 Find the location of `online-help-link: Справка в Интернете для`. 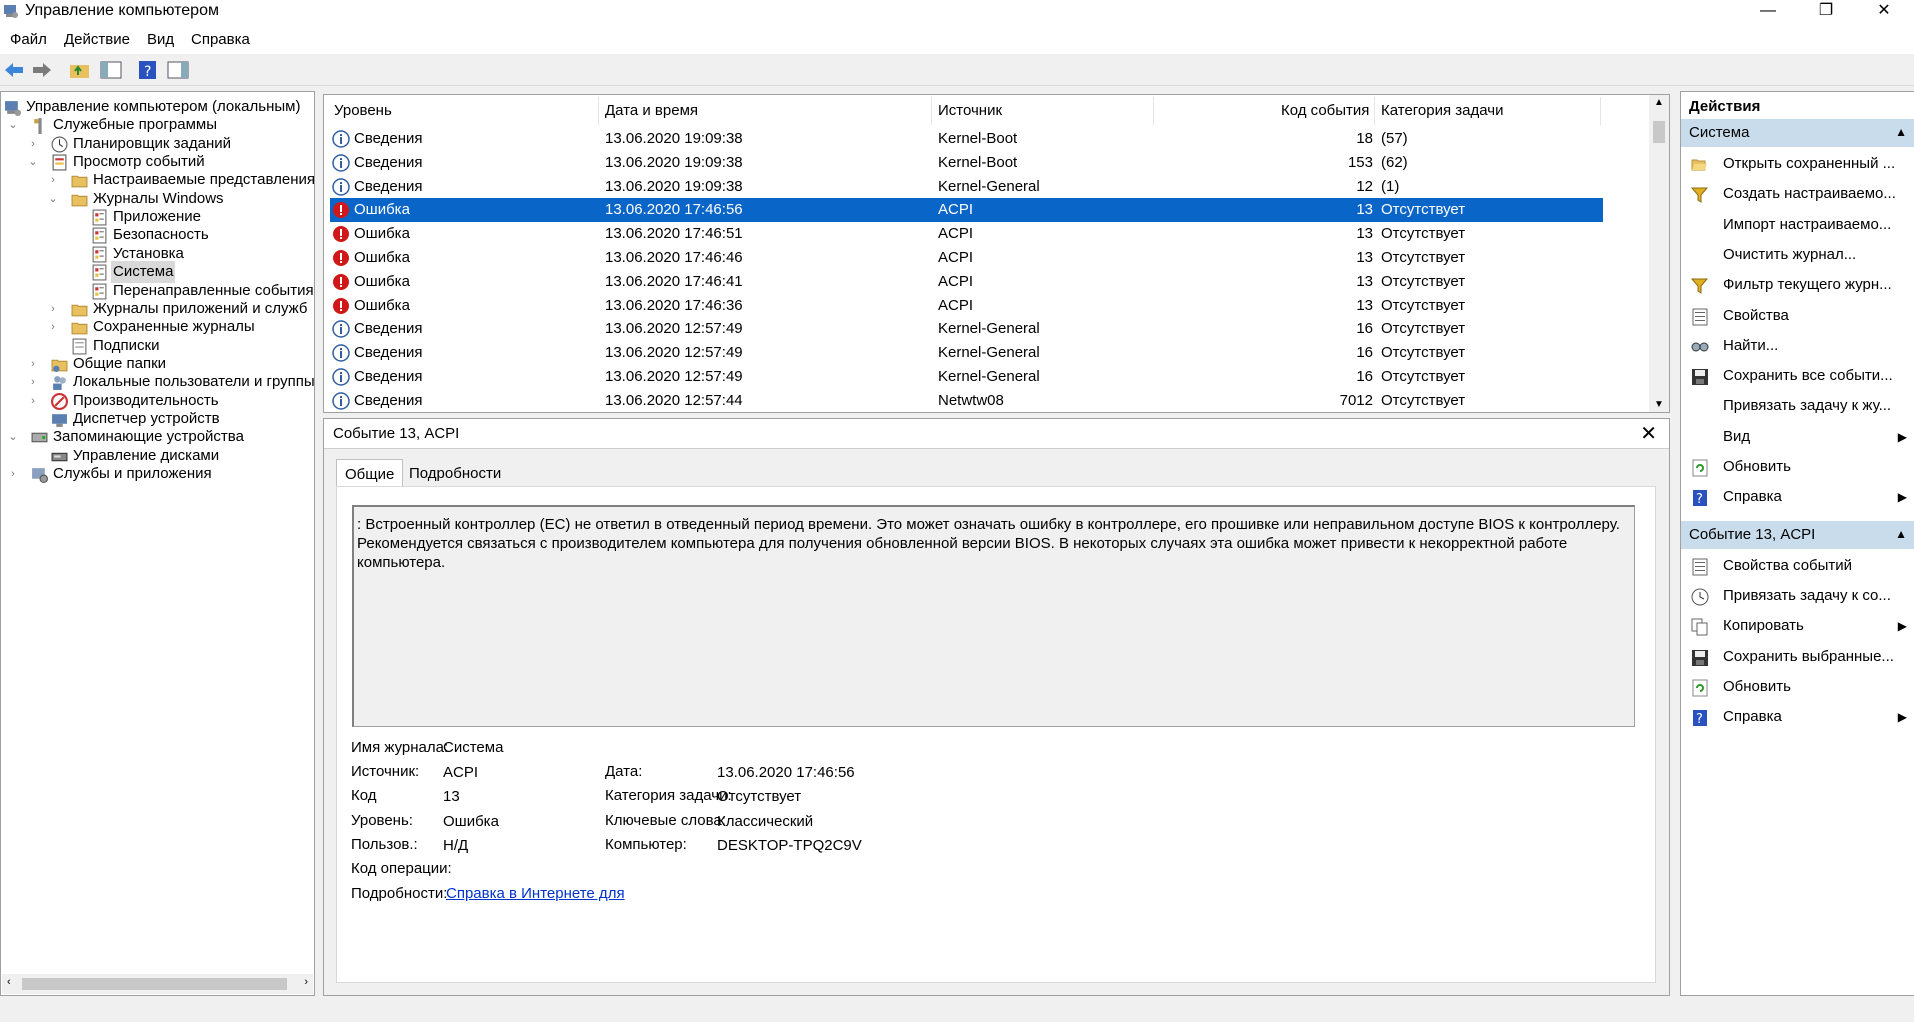

online-help-link: Справка в Интернете для is located at coordinates (535, 893).